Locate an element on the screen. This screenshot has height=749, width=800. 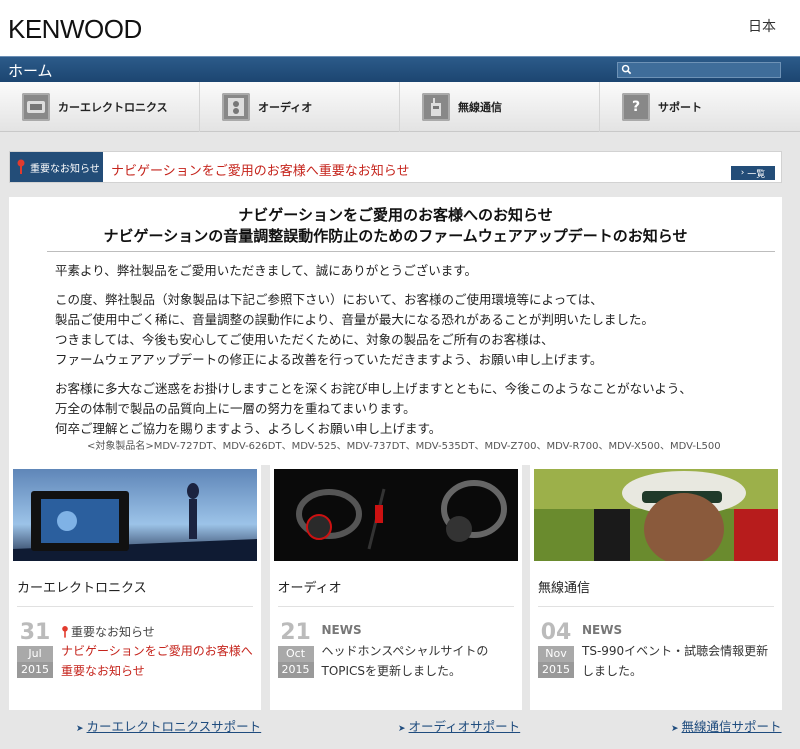
category-audio: オーディオ is located at coordinates (300, 107).